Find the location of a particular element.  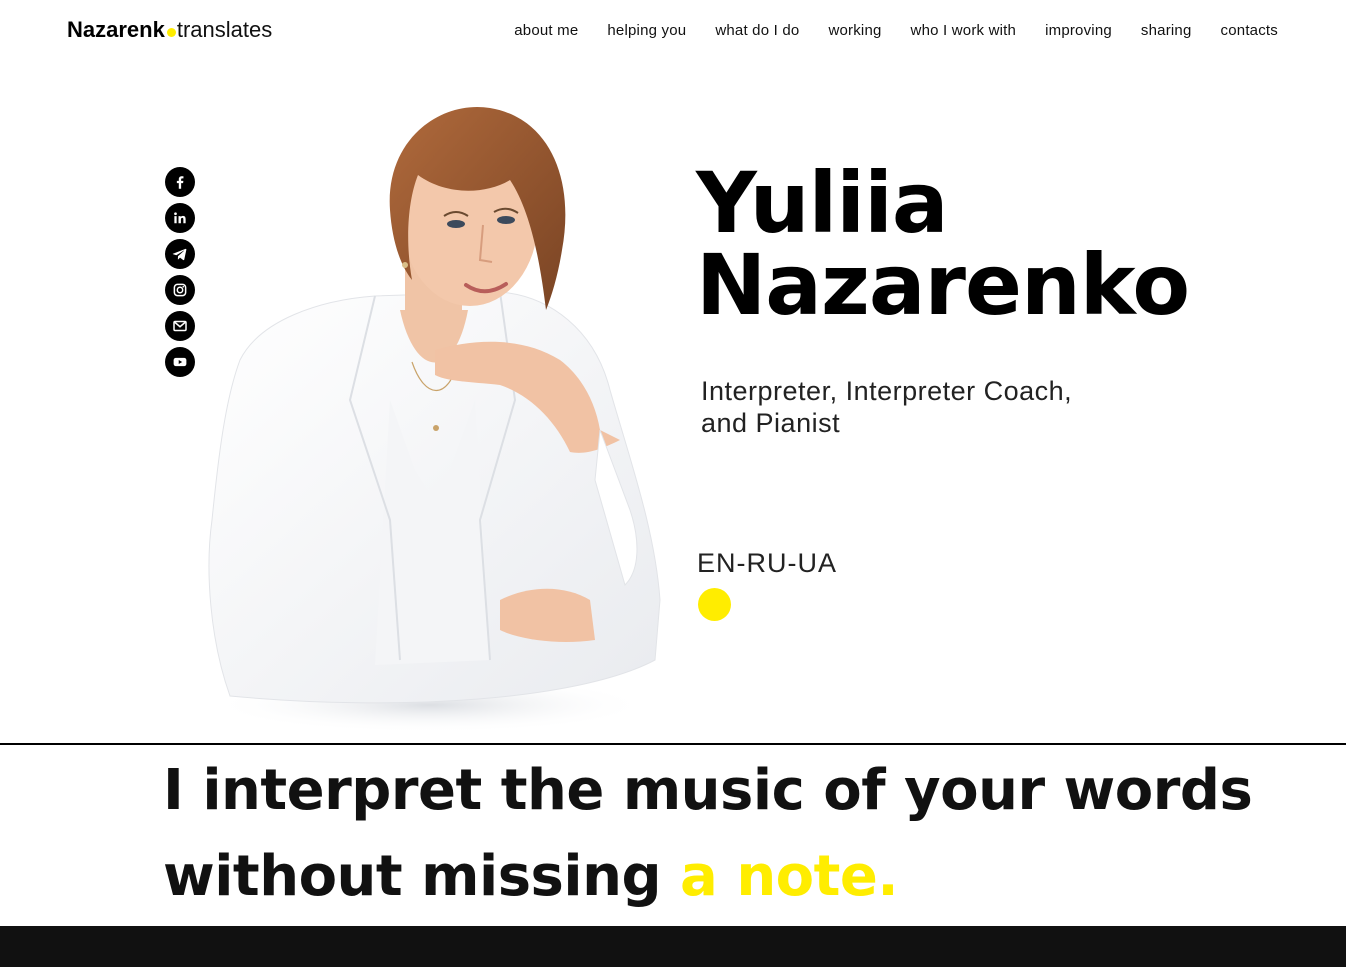

nav-improving: improving is located at coordinates (1079, 31).